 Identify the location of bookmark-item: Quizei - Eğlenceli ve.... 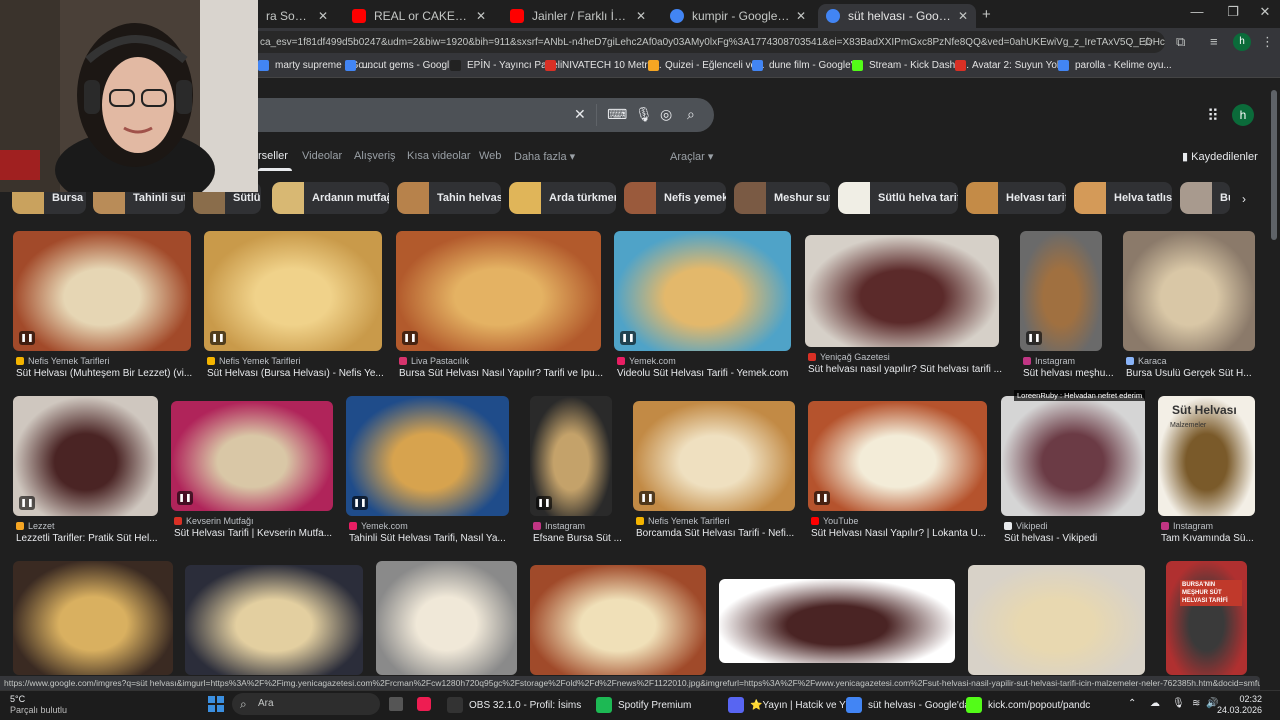
(706, 65).